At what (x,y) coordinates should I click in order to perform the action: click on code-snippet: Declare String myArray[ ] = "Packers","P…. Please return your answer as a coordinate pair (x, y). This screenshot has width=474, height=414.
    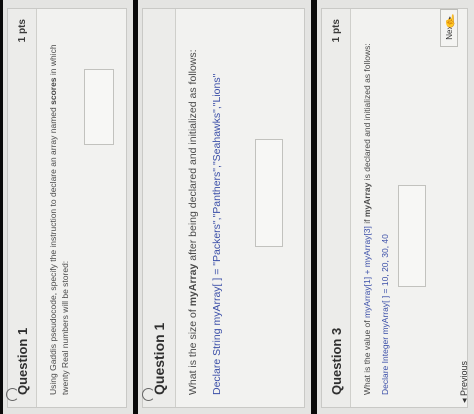
    Looking at the image, I should click on (217, 234).